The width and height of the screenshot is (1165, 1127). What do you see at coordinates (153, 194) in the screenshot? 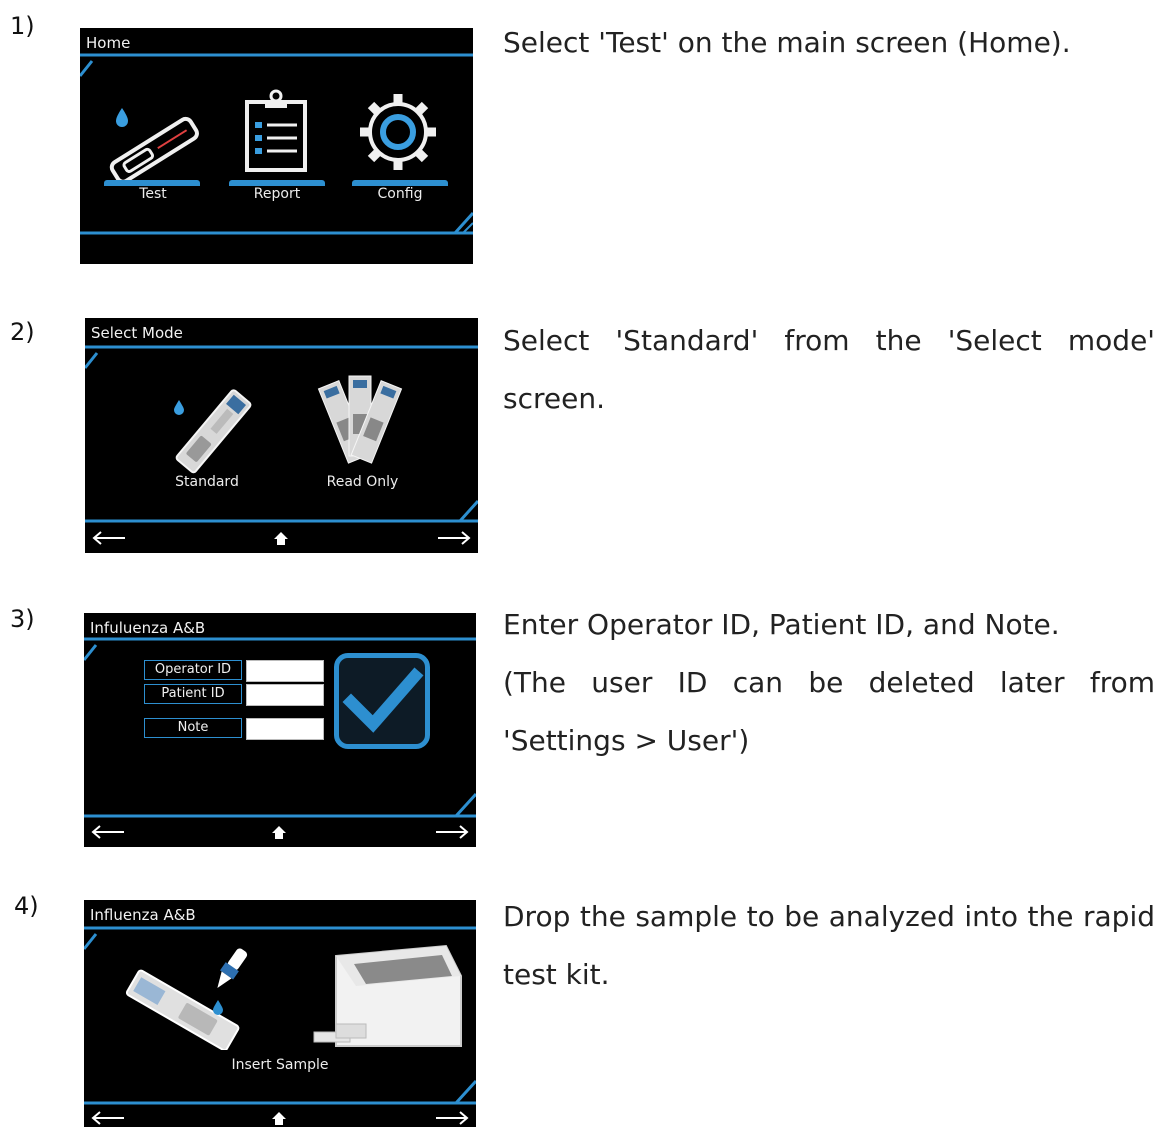
I see `test-label: Test` at bounding box center [153, 194].